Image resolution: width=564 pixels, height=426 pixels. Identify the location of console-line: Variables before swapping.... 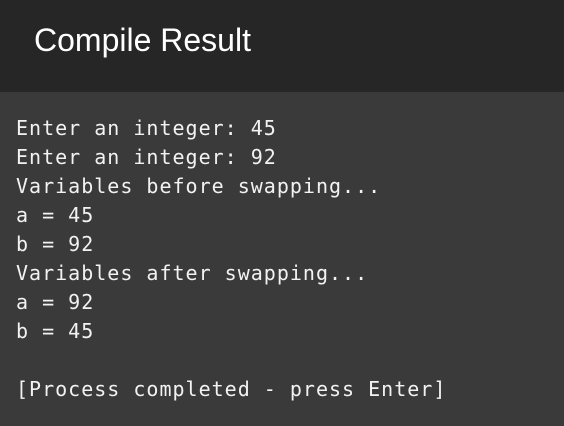
(199, 186).